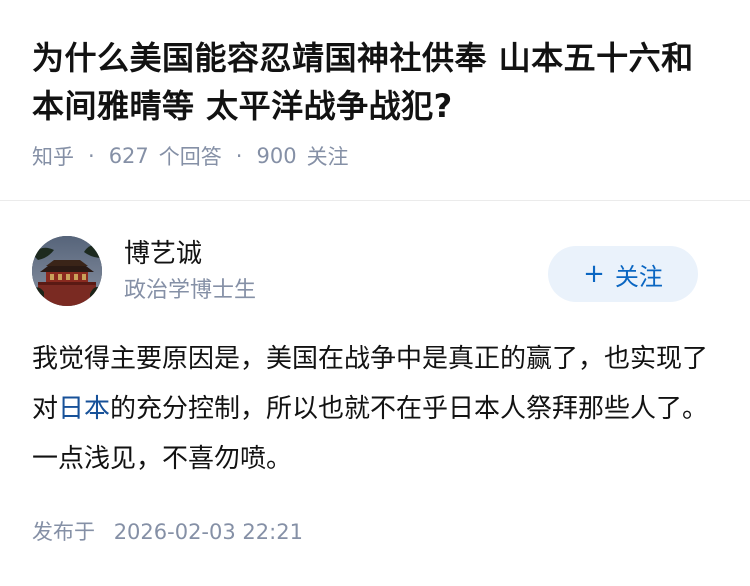  Describe the element at coordinates (190, 290) in the screenshot. I see `author-bio: 政治学博士生` at that location.